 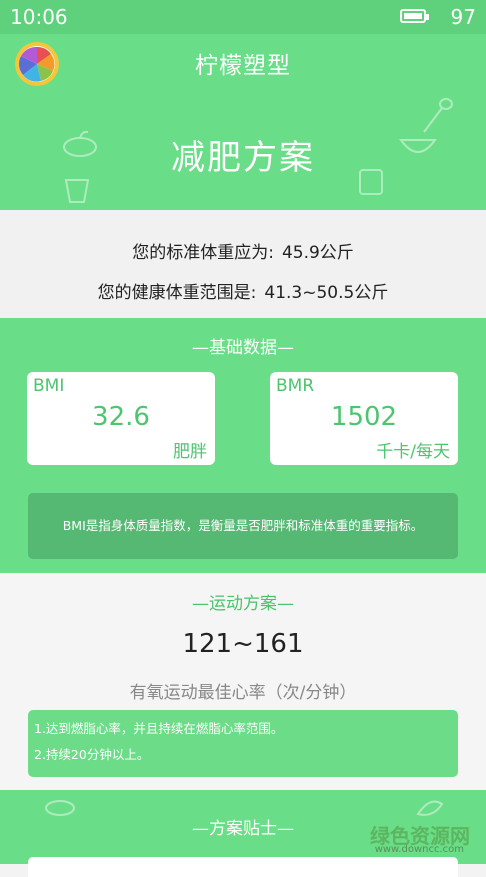 I want to click on bmr-value: 1502, so click(x=364, y=417).